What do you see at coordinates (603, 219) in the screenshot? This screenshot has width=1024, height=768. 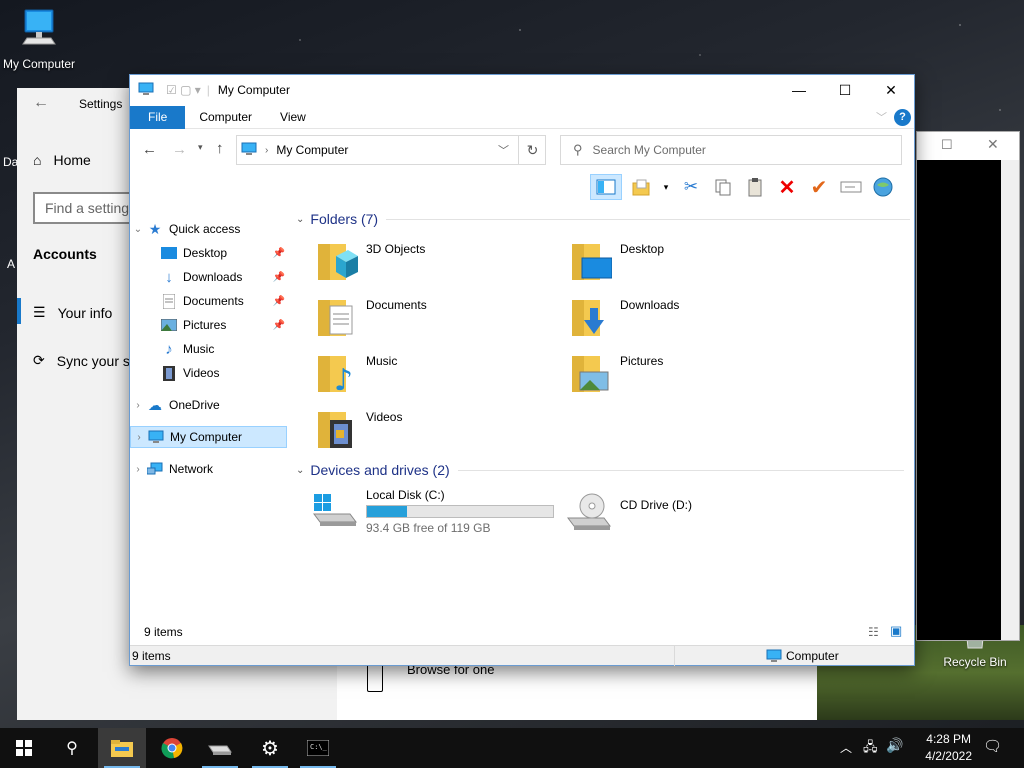 I see `folders-group-header: ⌄ Folders (7)` at bounding box center [603, 219].